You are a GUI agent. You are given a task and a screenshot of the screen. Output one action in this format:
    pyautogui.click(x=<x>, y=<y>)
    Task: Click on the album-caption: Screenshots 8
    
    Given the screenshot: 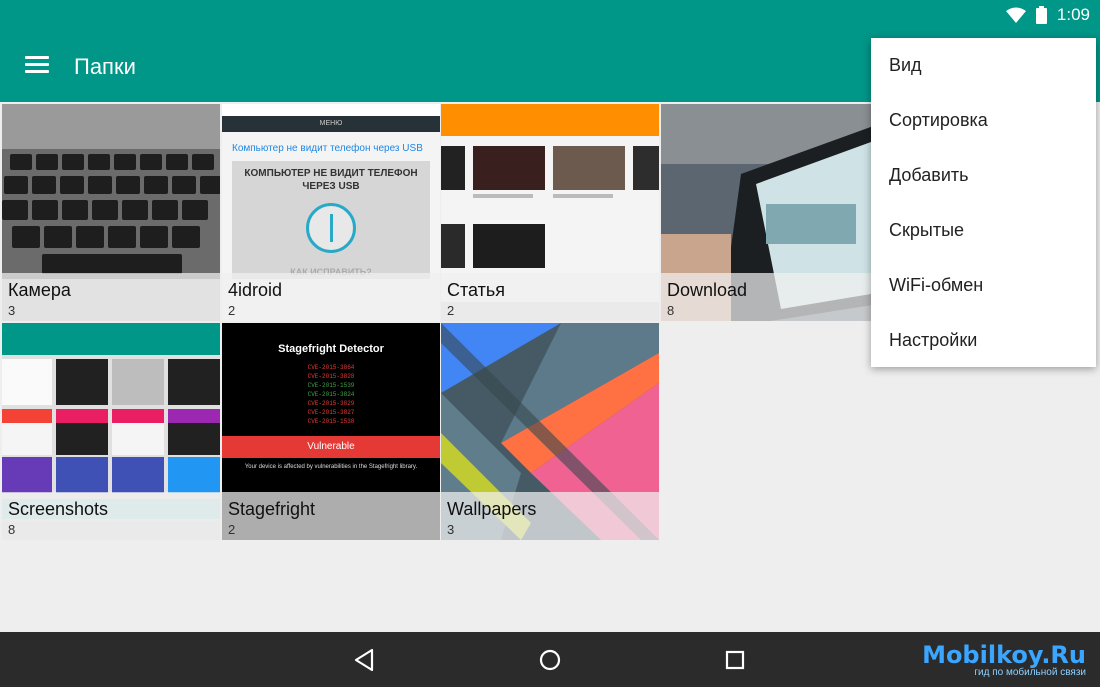 What is the action you would take?
    pyautogui.click(x=111, y=516)
    